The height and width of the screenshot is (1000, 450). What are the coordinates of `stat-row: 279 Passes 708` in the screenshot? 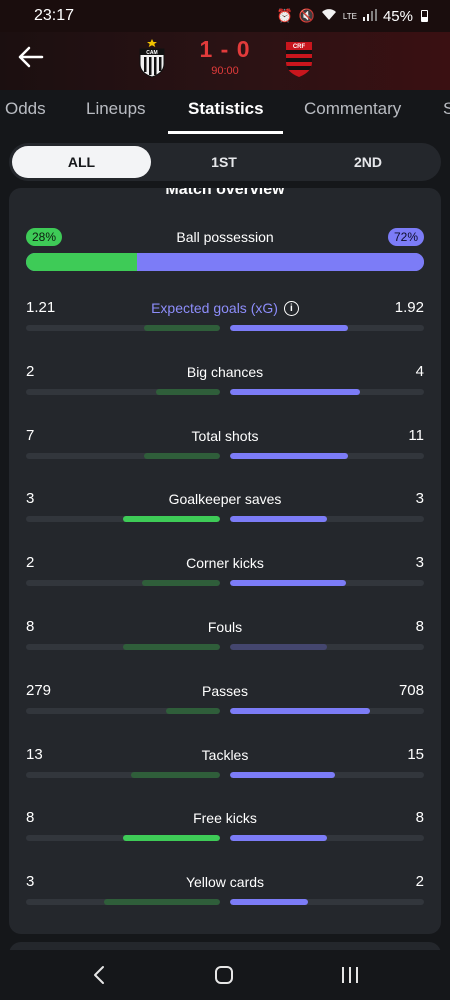 It's located at (225, 702).